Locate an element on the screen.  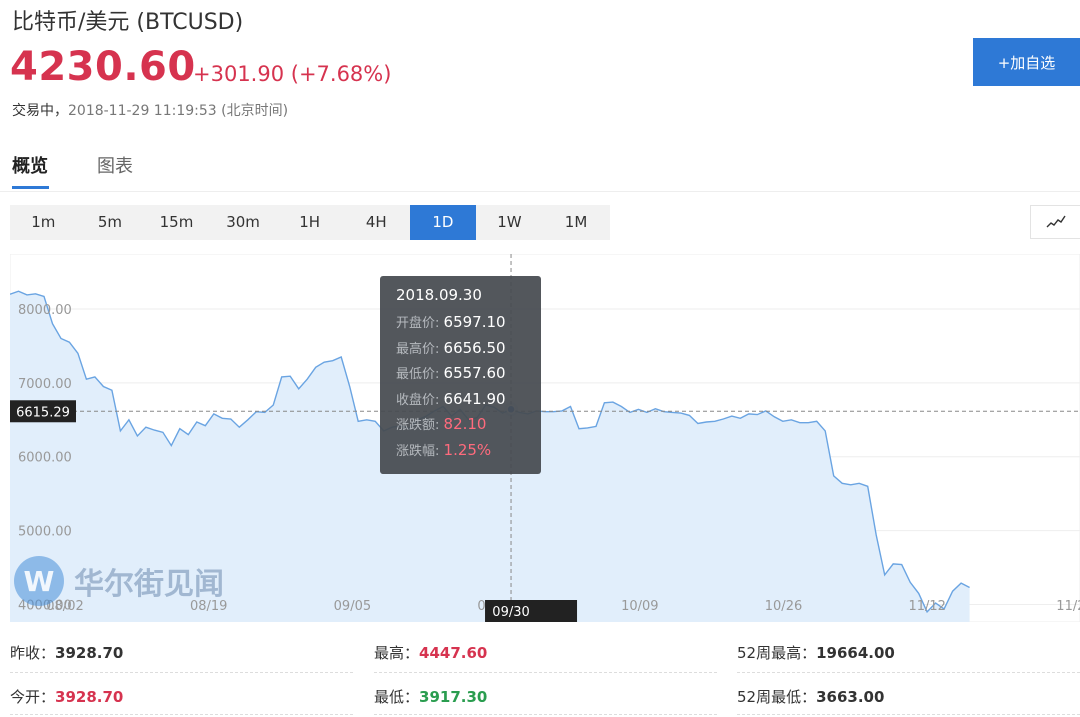
interval-1m: 1m is located at coordinates (43, 222).